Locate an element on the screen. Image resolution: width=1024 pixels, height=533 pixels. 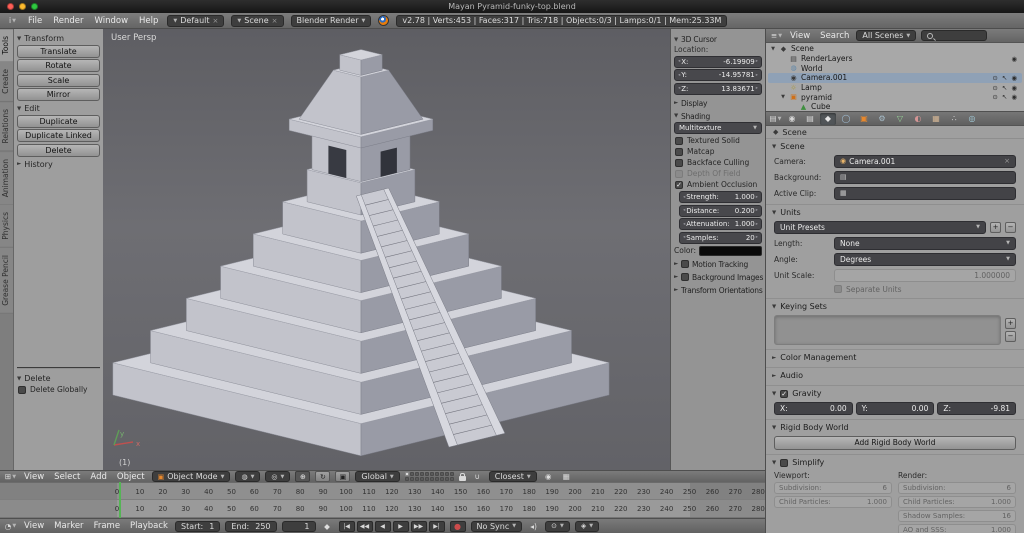
tool-shelf-tab-physics: Physics is located at coordinates (6, 226).